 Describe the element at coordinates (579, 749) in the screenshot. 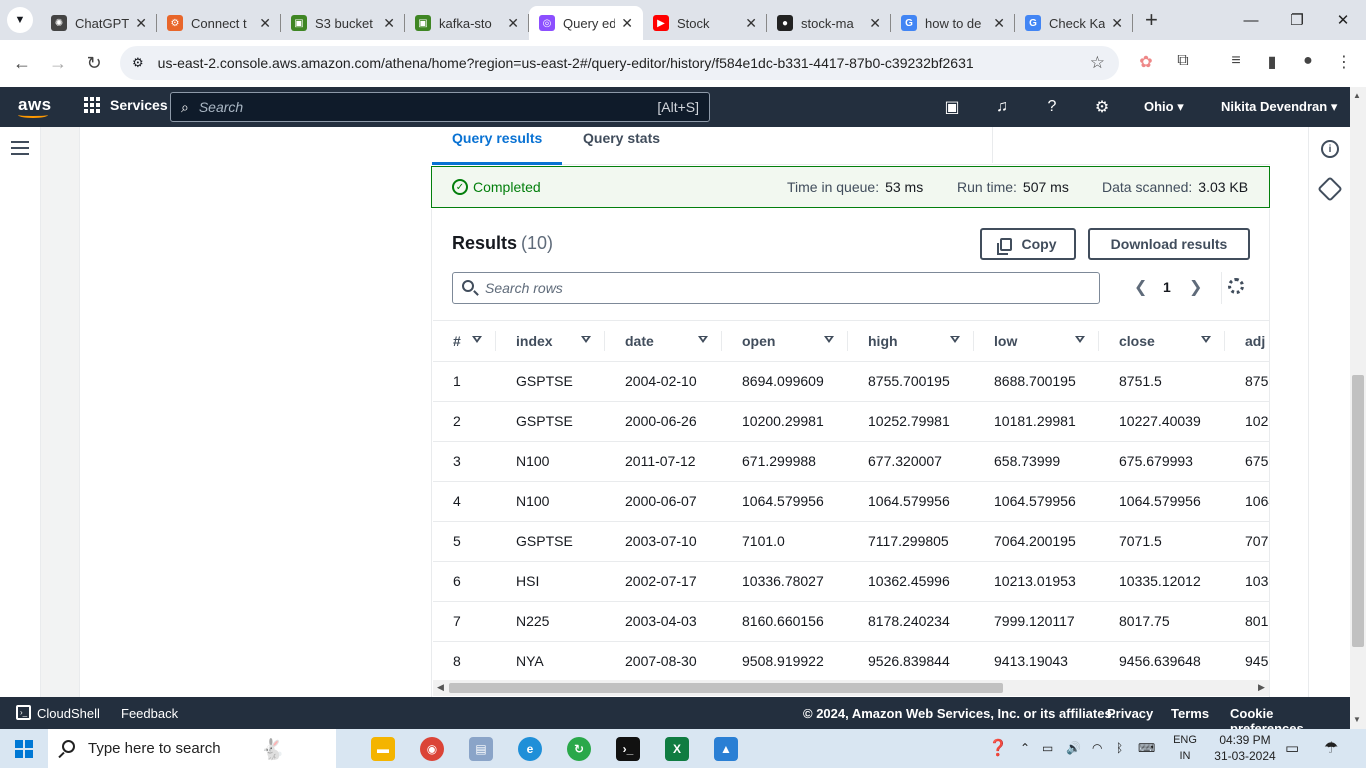

I see `refresh-app-icon: ↻` at that location.